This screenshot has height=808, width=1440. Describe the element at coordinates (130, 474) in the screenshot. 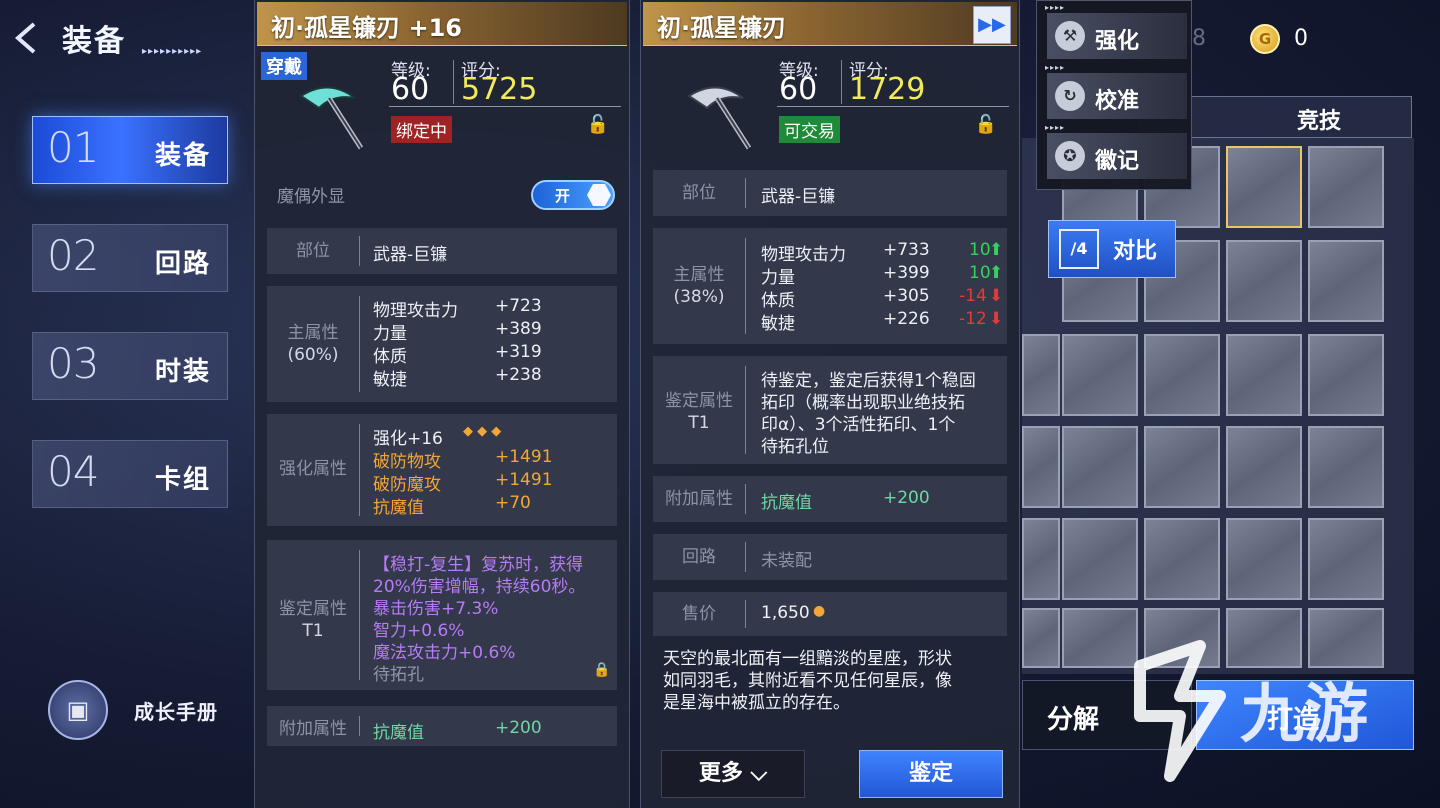

I see `nav-item-deck: 04 卡组` at that location.